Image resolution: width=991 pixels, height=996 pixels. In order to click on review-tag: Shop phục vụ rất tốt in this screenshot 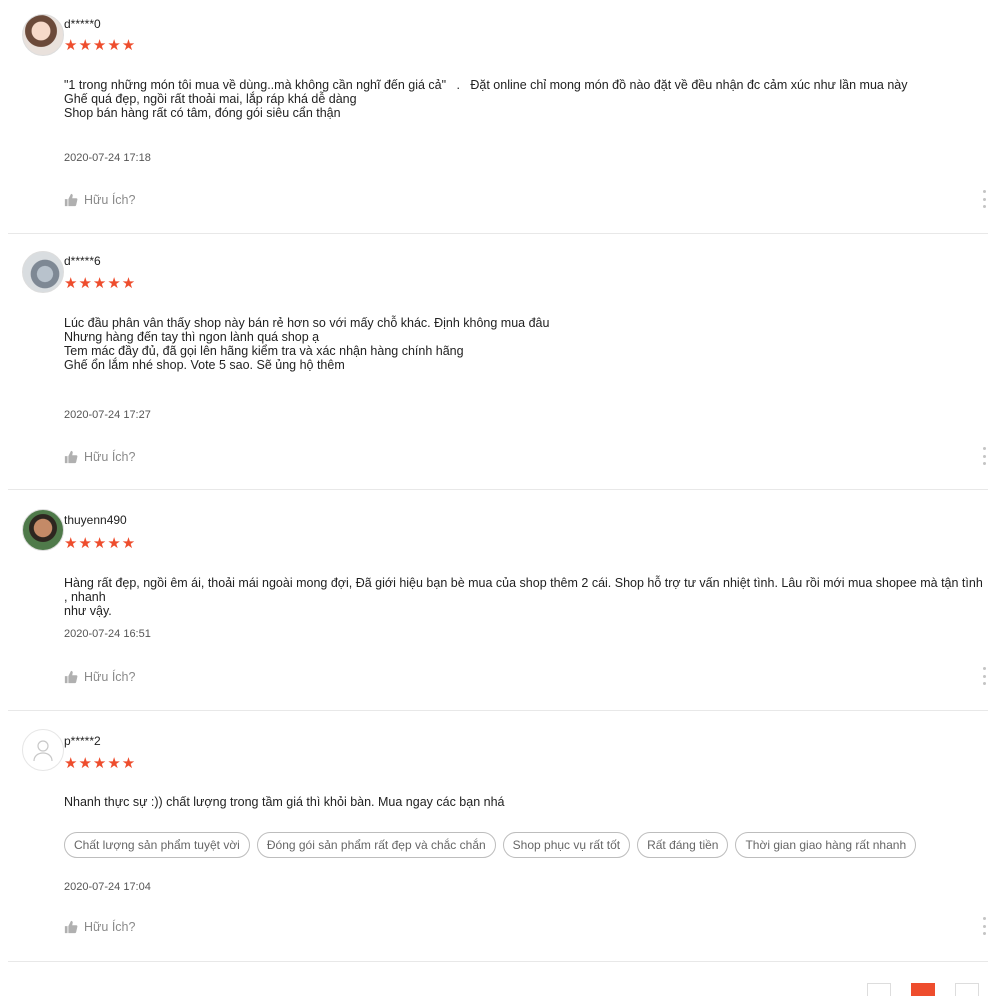, I will do `click(566, 845)`.